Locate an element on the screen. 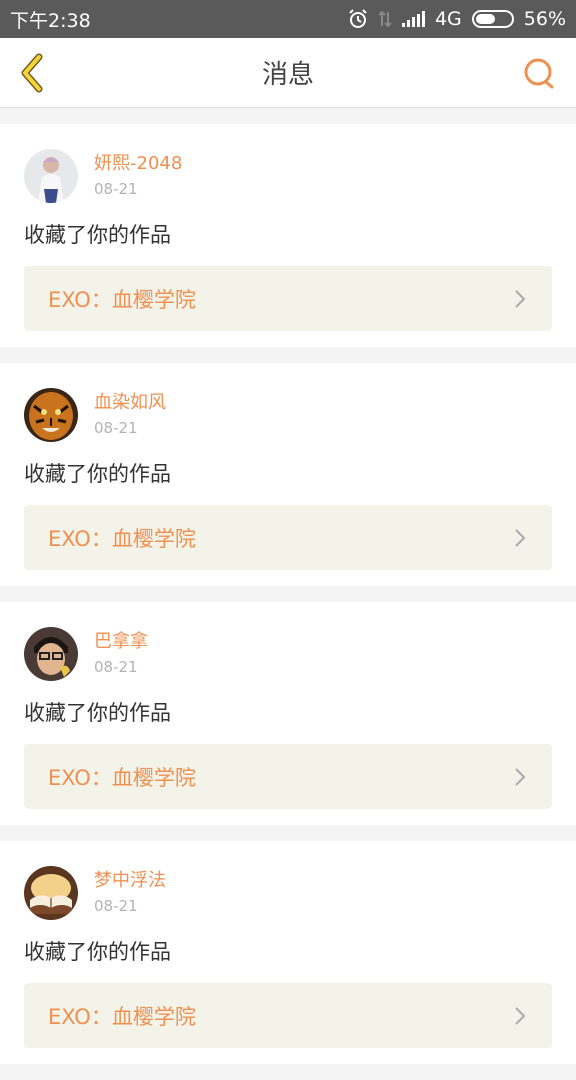 The width and height of the screenshot is (576, 1080). alarm-icon is located at coordinates (358, 18).